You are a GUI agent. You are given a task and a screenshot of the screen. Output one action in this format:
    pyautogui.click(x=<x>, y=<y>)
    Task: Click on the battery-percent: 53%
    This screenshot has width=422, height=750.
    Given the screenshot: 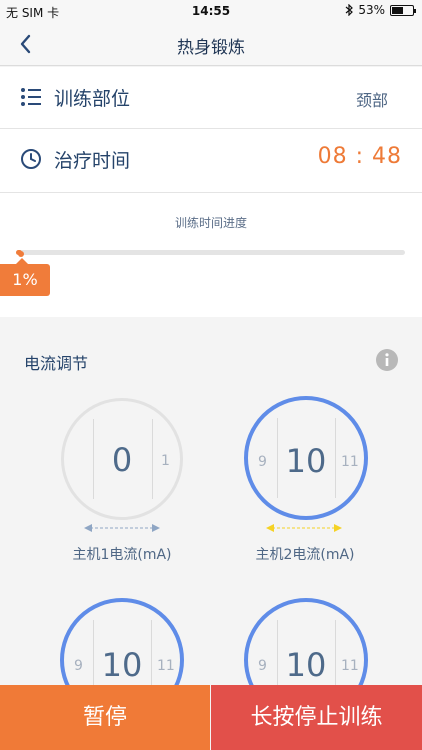 What is the action you would take?
    pyautogui.click(x=371, y=10)
    